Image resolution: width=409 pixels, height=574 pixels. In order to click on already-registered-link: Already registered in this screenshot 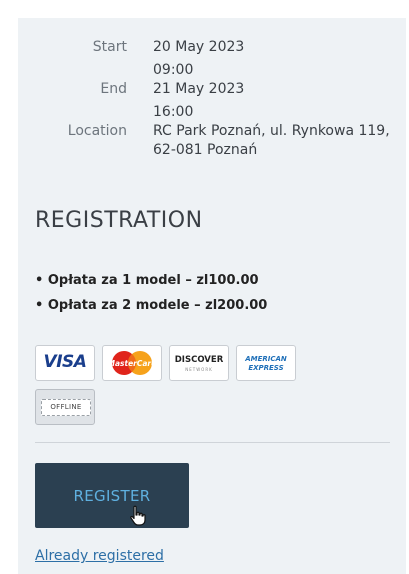, I will do `click(99, 556)`.